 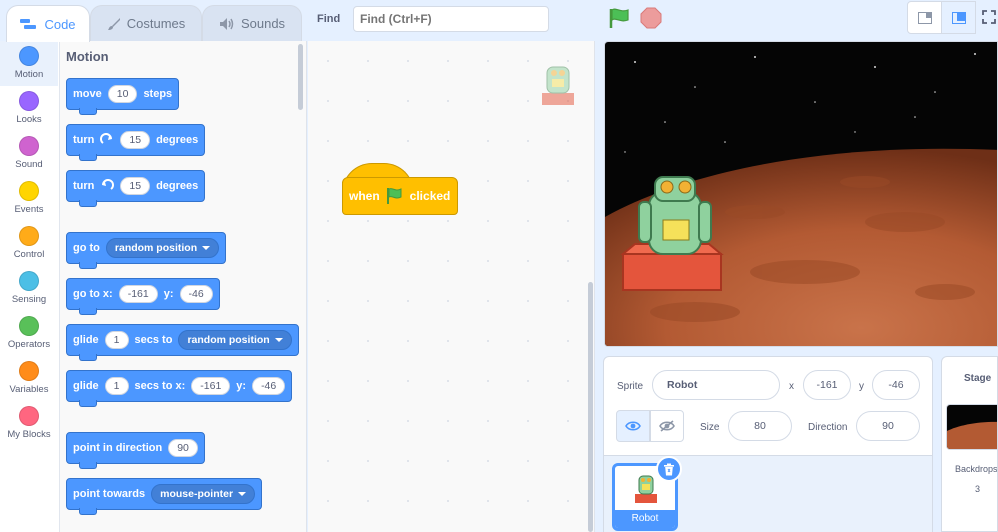 I want to click on glide-xy-block: glide 1 secs to x: -161 y: -46, so click(x=179, y=388).